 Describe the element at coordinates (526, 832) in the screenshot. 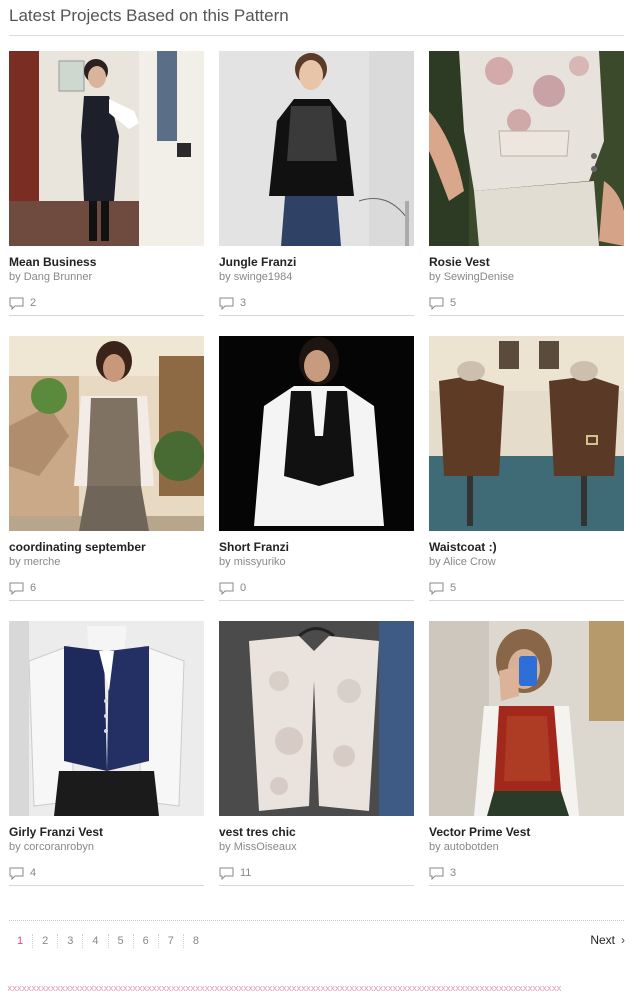

I see `project-title: Vector Prime Vest` at that location.